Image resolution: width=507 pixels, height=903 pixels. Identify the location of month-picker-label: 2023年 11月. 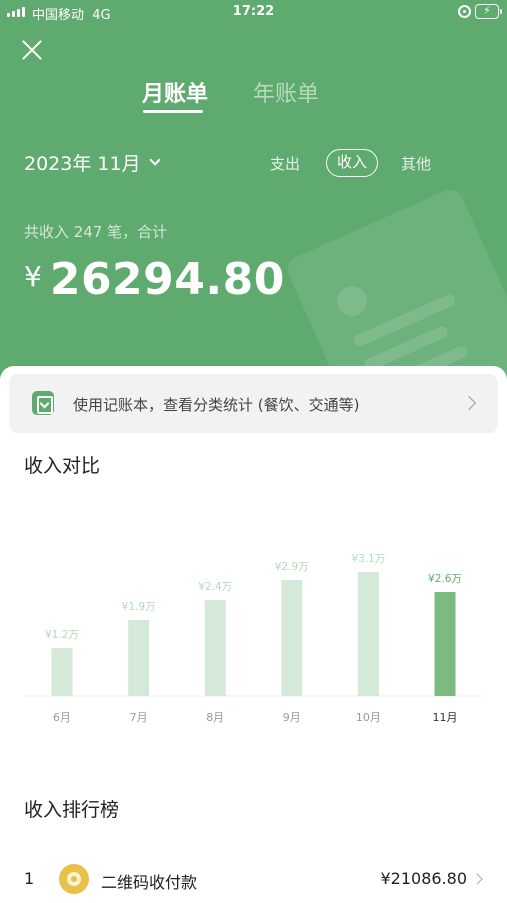
(82, 164).